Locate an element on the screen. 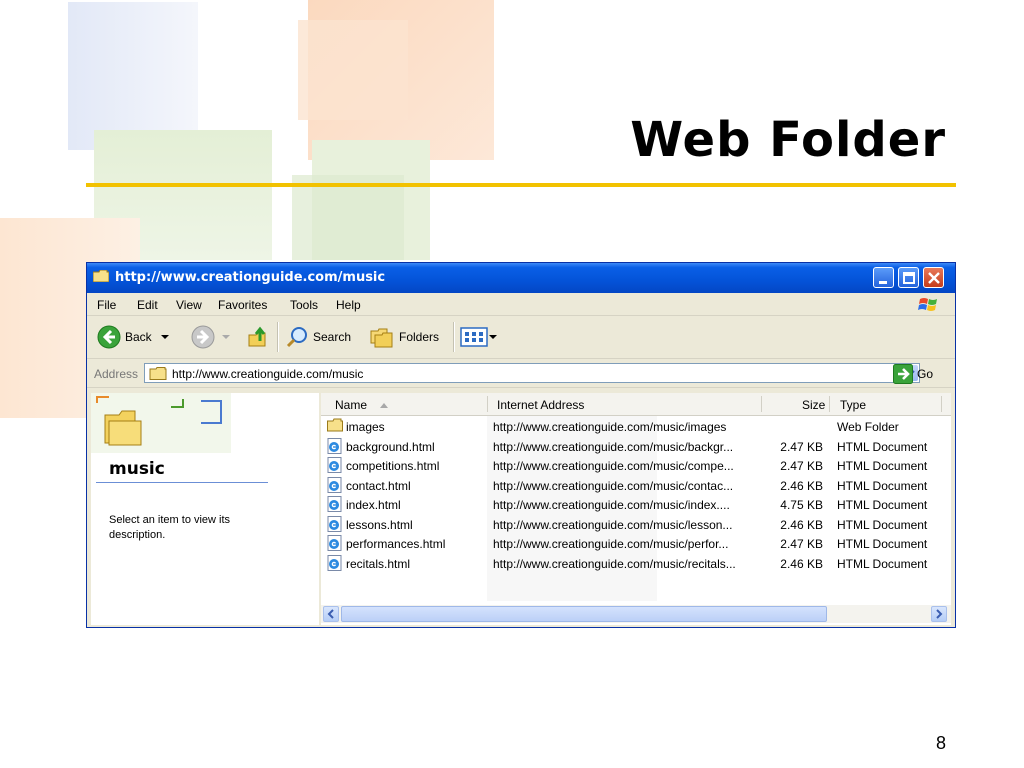 The height and width of the screenshot is (768, 1024). maximize-button is located at coordinates (908, 277).